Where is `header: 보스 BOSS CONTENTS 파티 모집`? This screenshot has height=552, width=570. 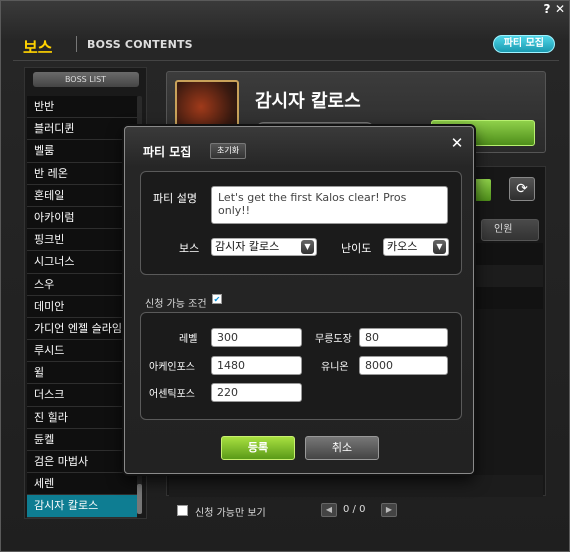 header: 보스 BOSS CONTENTS 파티 모집 is located at coordinates (286, 45).